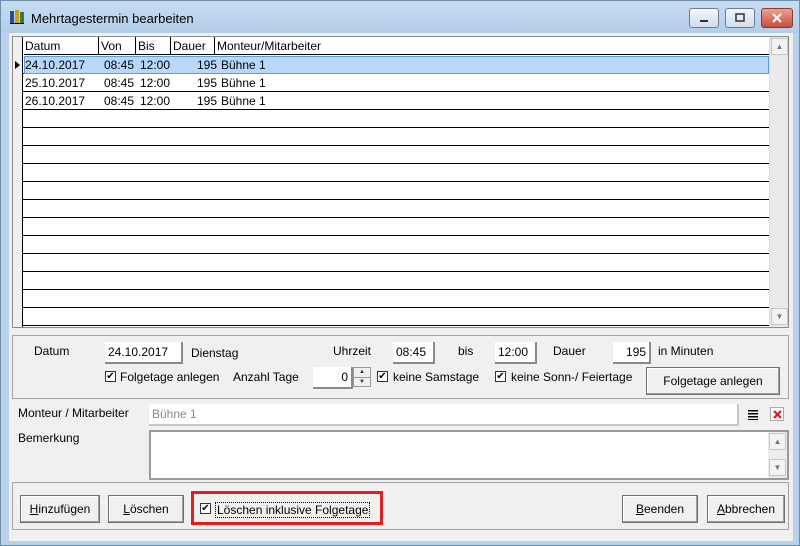  What do you see at coordinates (500, 376) in the screenshot?
I see `keine-sonn-checkbox: ✔` at bounding box center [500, 376].